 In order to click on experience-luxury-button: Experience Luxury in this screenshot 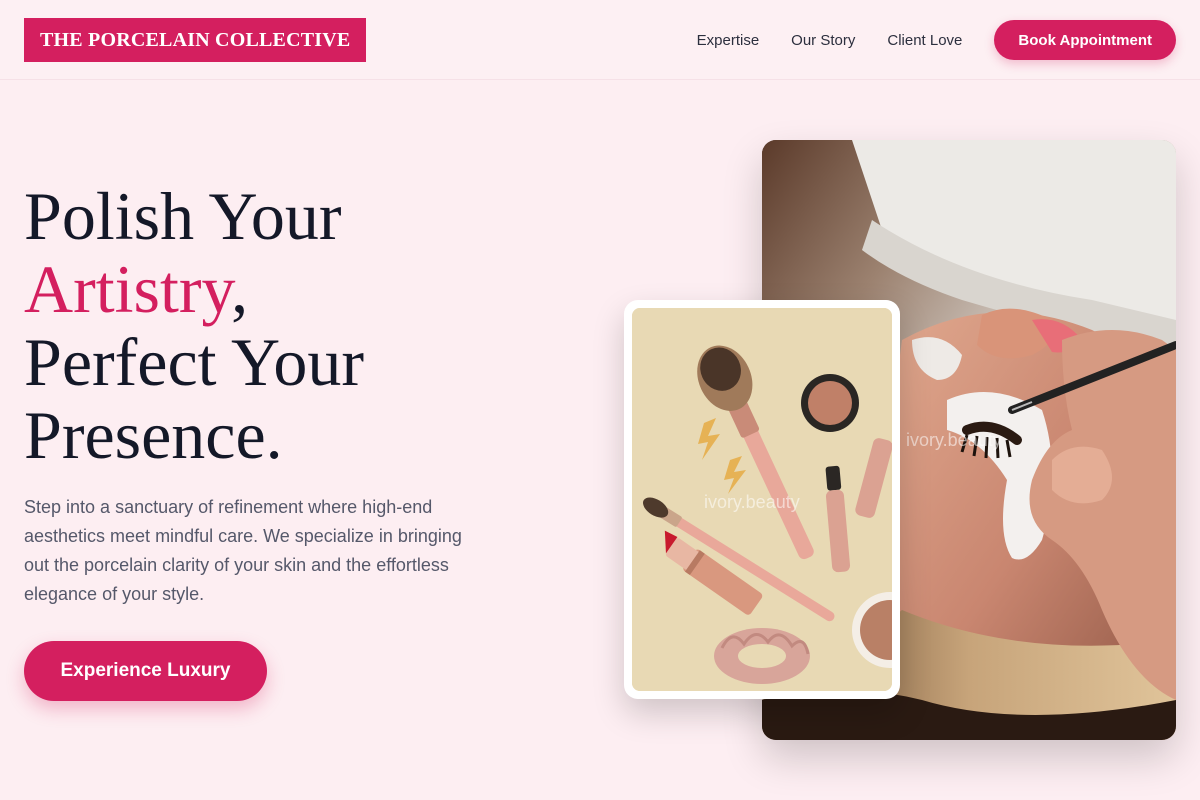, I will do `click(145, 671)`.